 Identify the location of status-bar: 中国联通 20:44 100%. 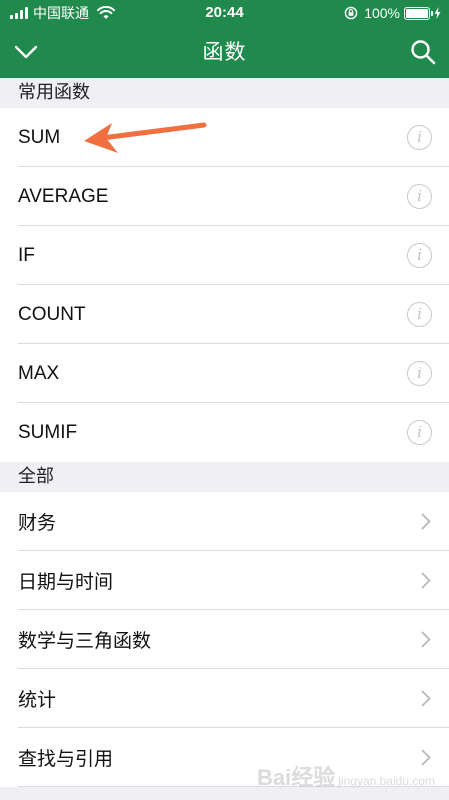
(224, 13).